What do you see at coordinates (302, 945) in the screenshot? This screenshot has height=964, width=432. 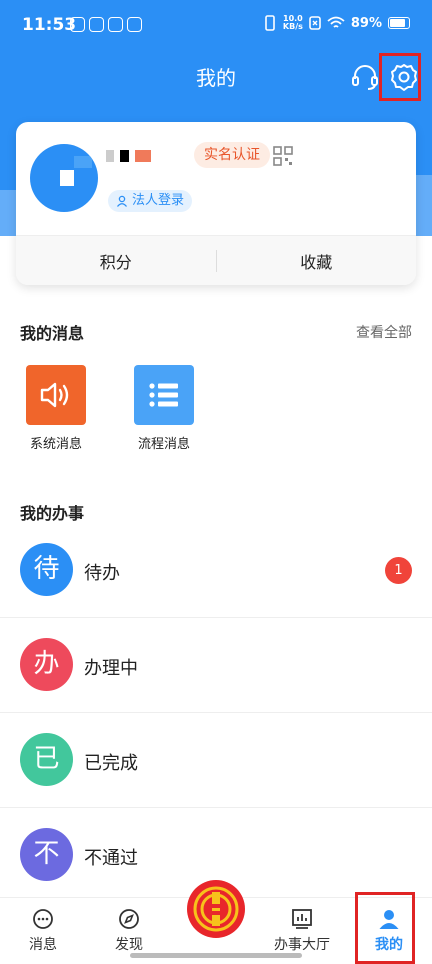 I see `nav-label: 办事大厅` at bounding box center [302, 945].